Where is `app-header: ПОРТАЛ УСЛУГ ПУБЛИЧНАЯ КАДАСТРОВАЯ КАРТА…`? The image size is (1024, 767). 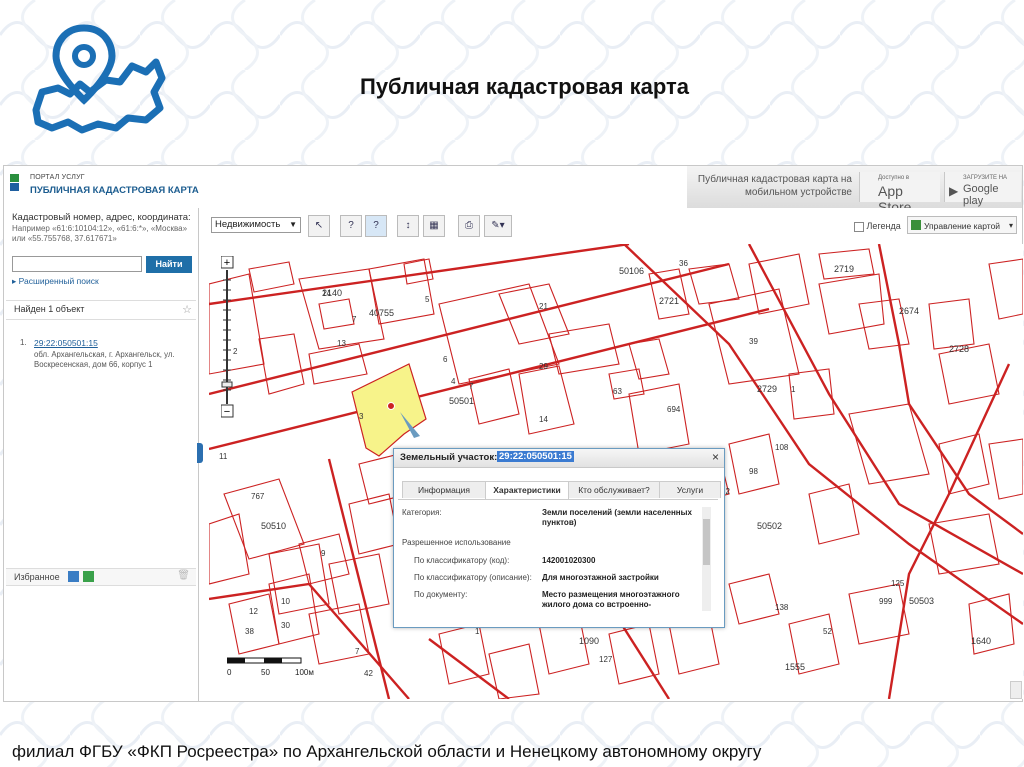 app-header: ПОРТАЛ УСЛУГ ПУБЛИЧНАЯ КАДАСТРОВАЯ КАРТА… is located at coordinates (513, 190).